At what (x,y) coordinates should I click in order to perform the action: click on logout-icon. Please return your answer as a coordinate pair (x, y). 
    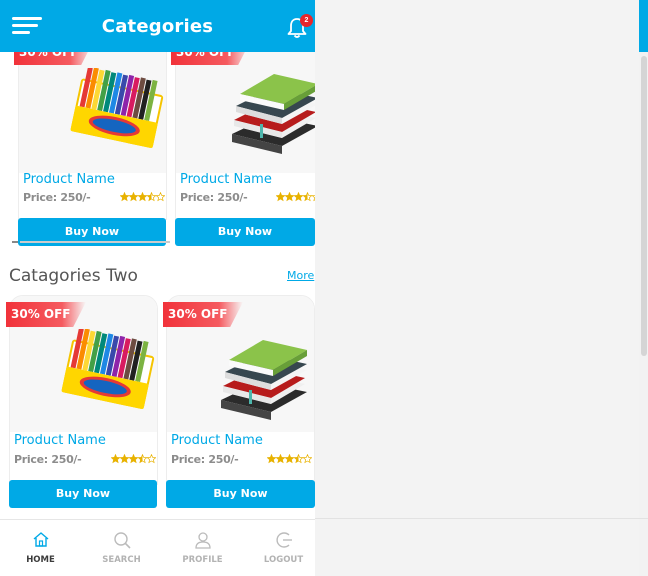
    Looking at the image, I should click on (284, 540).